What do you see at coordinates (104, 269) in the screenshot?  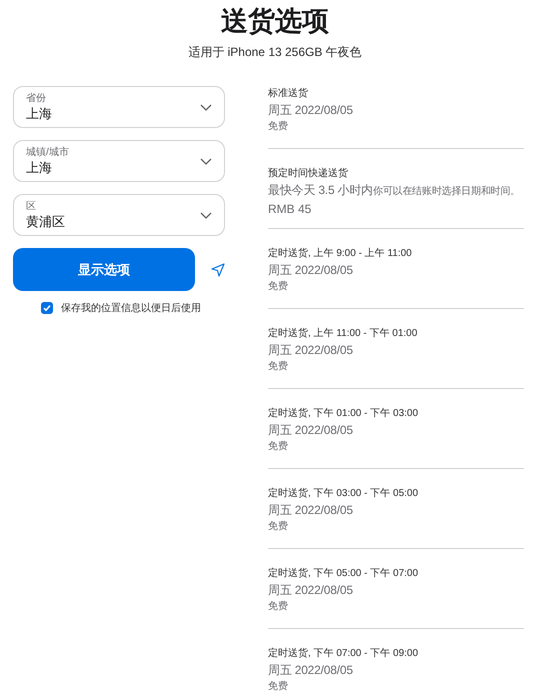 I see `show-options-button: 显示选项` at bounding box center [104, 269].